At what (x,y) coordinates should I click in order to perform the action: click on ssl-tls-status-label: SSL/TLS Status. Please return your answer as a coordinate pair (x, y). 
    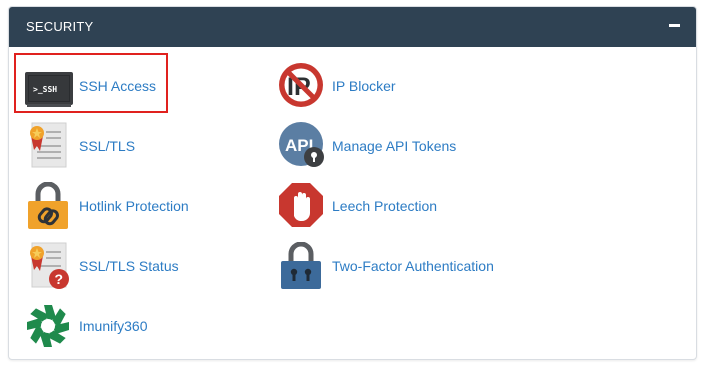
    Looking at the image, I should click on (129, 266).